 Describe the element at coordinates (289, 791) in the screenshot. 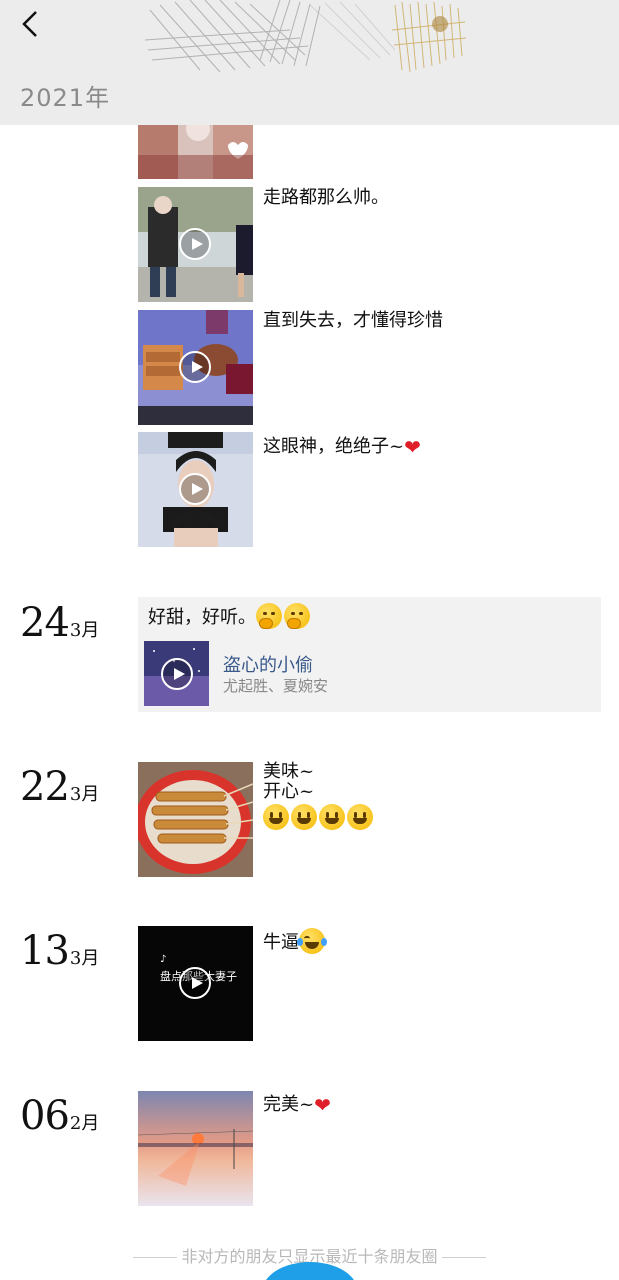

I see `caption-line: 开心~` at that location.